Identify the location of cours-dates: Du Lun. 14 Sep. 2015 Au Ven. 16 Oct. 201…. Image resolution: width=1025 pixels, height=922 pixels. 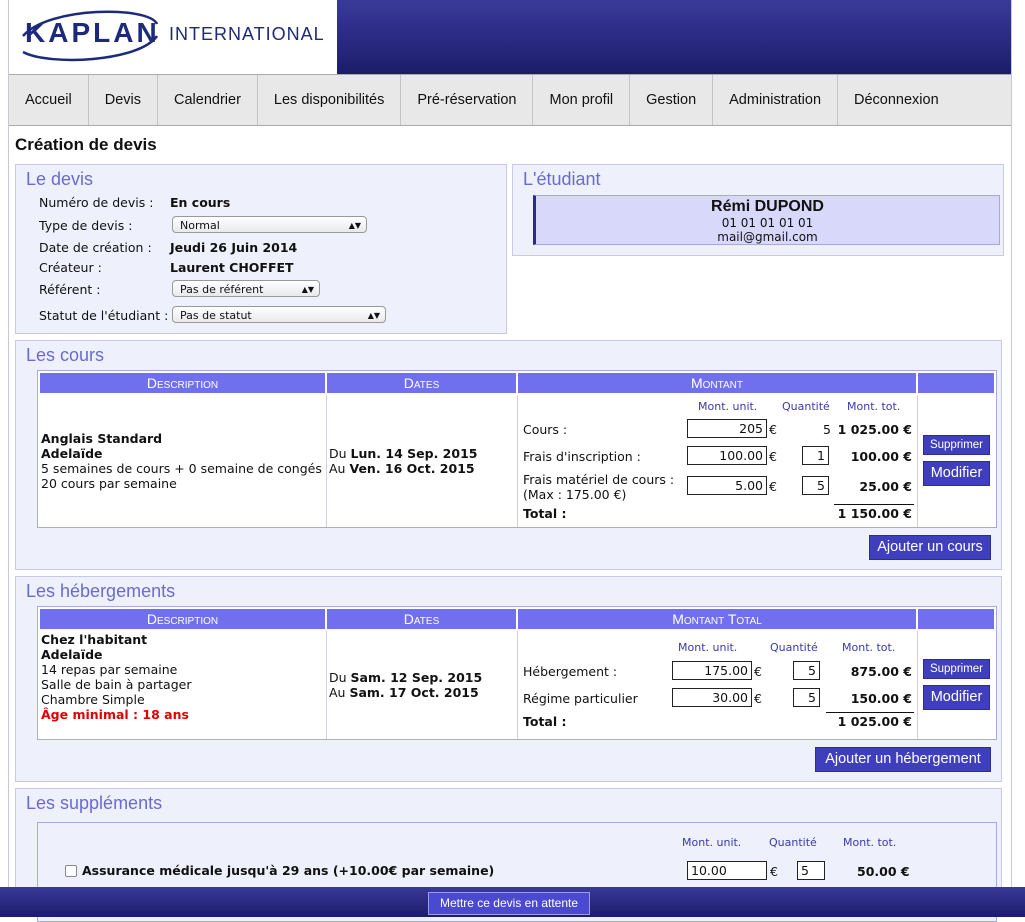
(403, 461).